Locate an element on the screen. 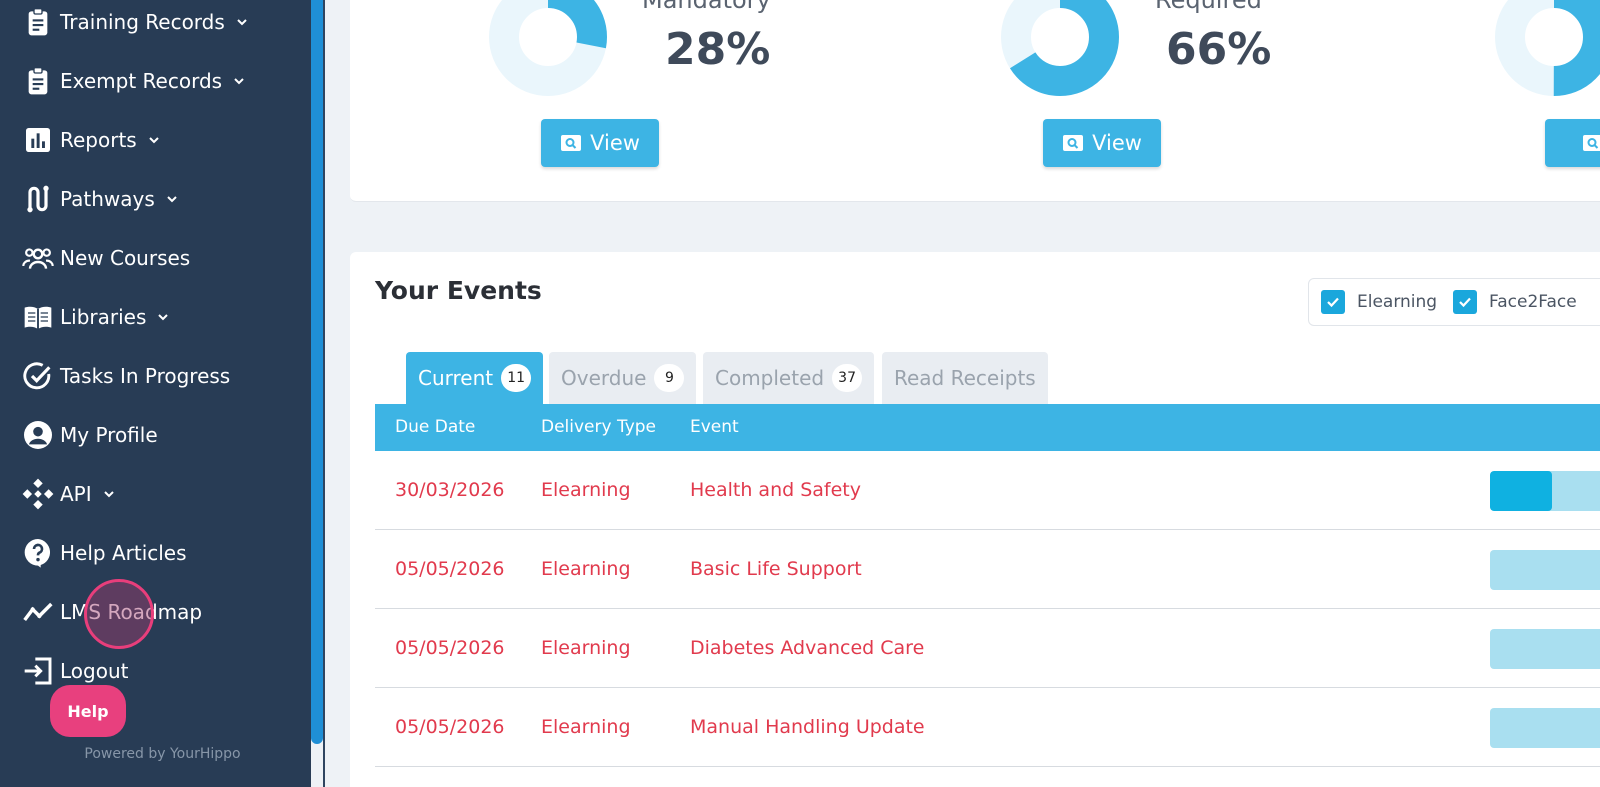  sidebar-item-my-profile: My Profile is located at coordinates (88, 435).